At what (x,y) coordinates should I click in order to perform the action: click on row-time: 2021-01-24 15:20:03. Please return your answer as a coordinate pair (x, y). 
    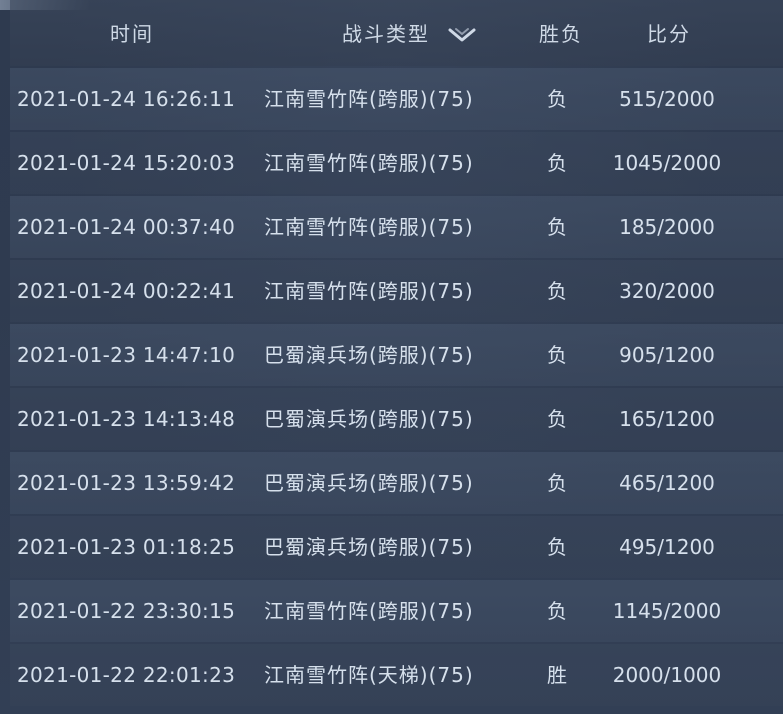
    Looking at the image, I should click on (126, 163).